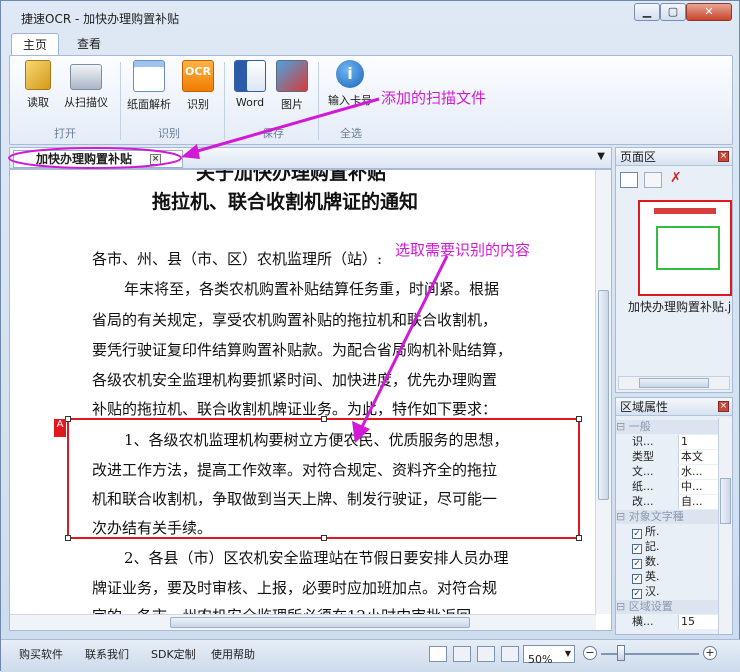  Describe the element at coordinates (350, 84) in the screenshot. I see `enter-card-button: i 输入卡号` at that location.